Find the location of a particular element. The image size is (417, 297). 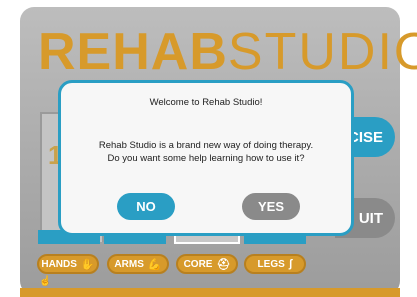

category-hands-button: HANDS ✋ is located at coordinates (68, 264).